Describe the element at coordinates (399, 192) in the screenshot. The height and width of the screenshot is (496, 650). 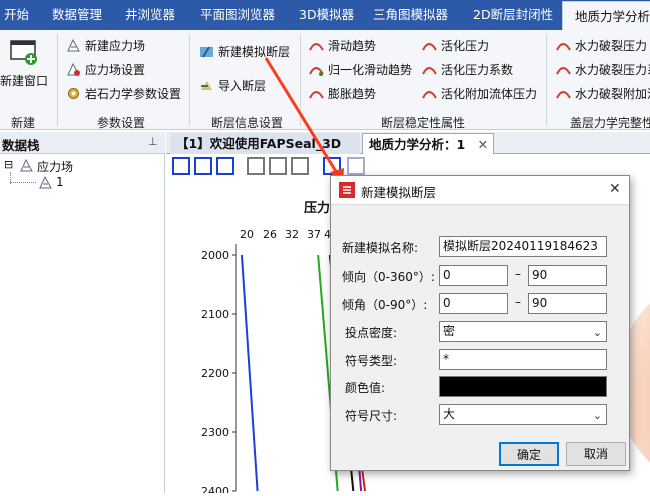
I see `dialog-title: 新建模拟断层` at that location.